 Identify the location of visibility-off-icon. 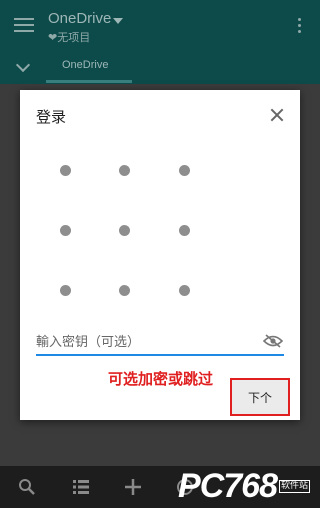
(273, 341).